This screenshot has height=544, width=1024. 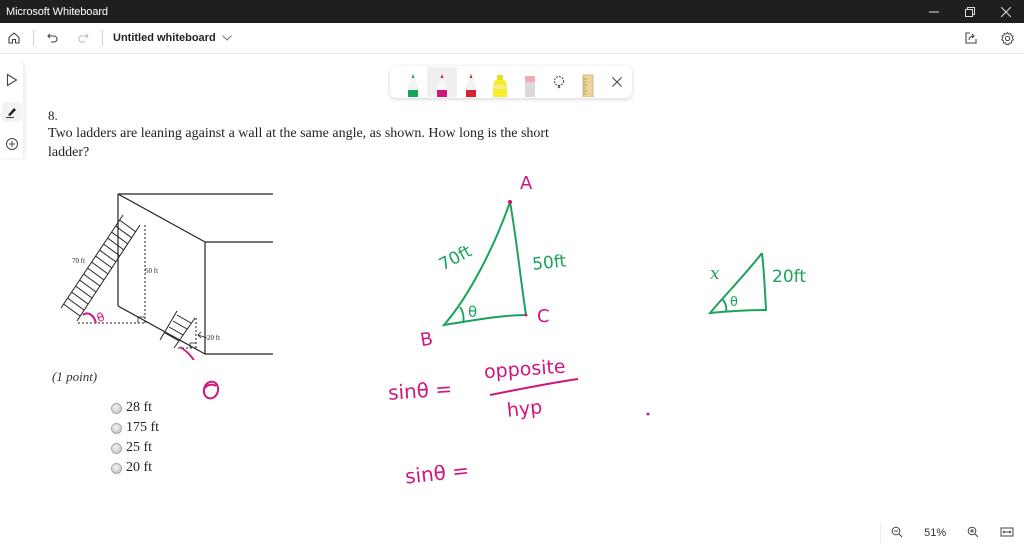 I want to click on magenta-pen-button, so click(x=442, y=82).